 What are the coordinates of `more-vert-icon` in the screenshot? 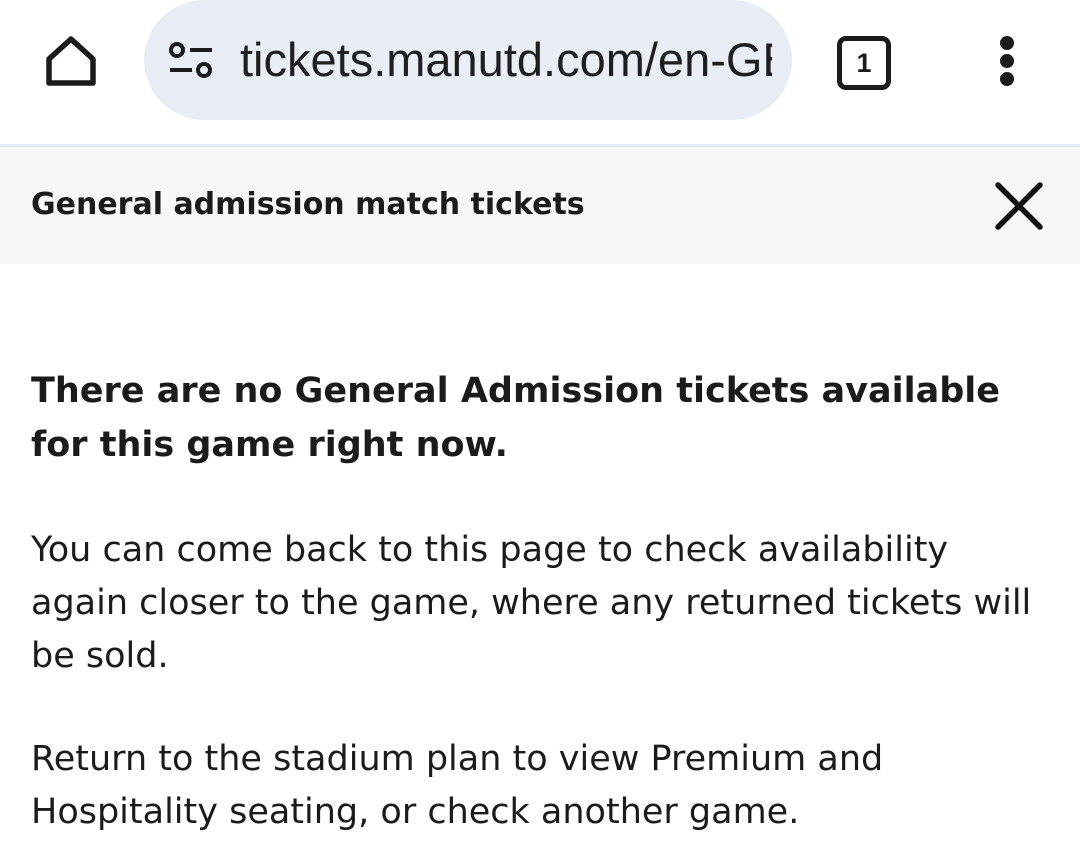 It's located at (1008, 60).